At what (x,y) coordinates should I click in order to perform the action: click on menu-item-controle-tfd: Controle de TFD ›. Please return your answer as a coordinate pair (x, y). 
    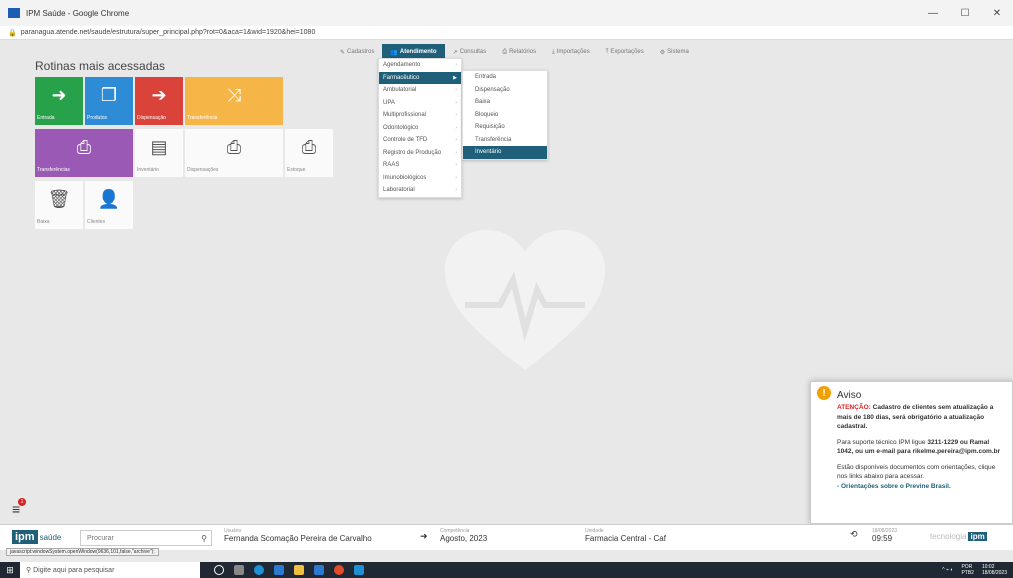
    Looking at the image, I should click on (420, 140).